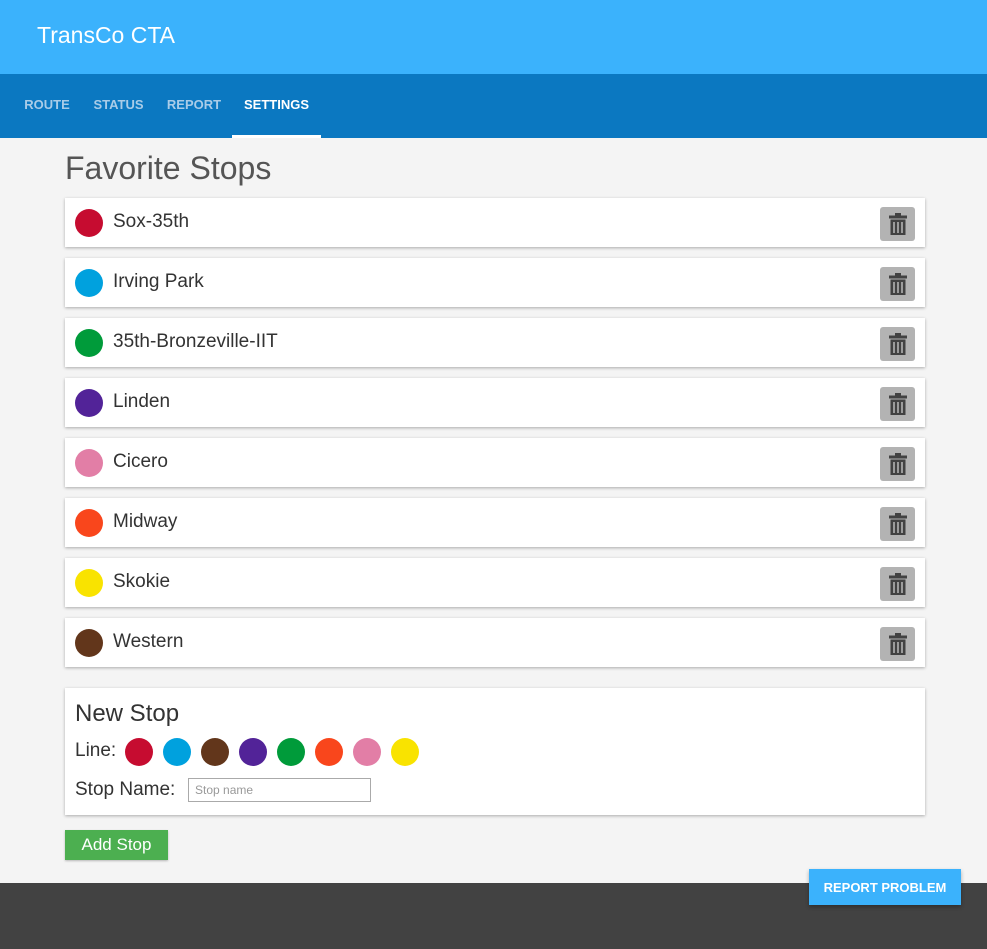  I want to click on line-label: Line:, so click(96, 750).